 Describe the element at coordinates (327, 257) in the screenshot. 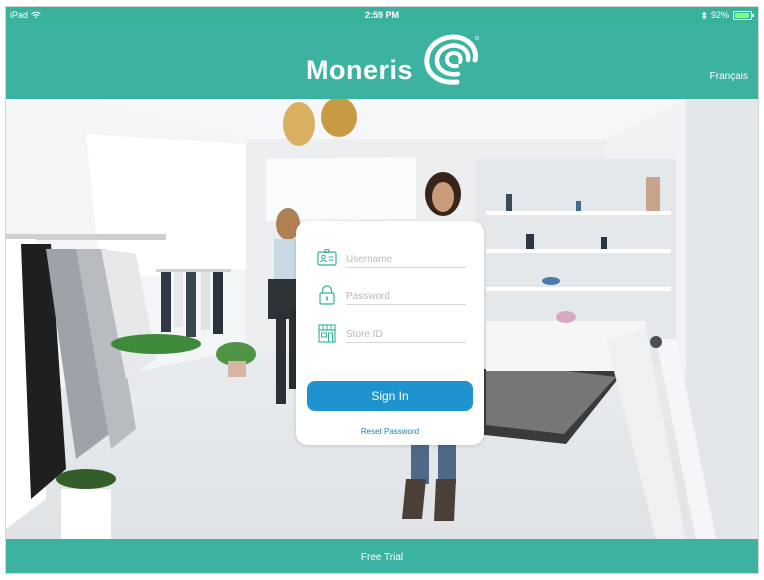

I see `id-card-icon` at that location.